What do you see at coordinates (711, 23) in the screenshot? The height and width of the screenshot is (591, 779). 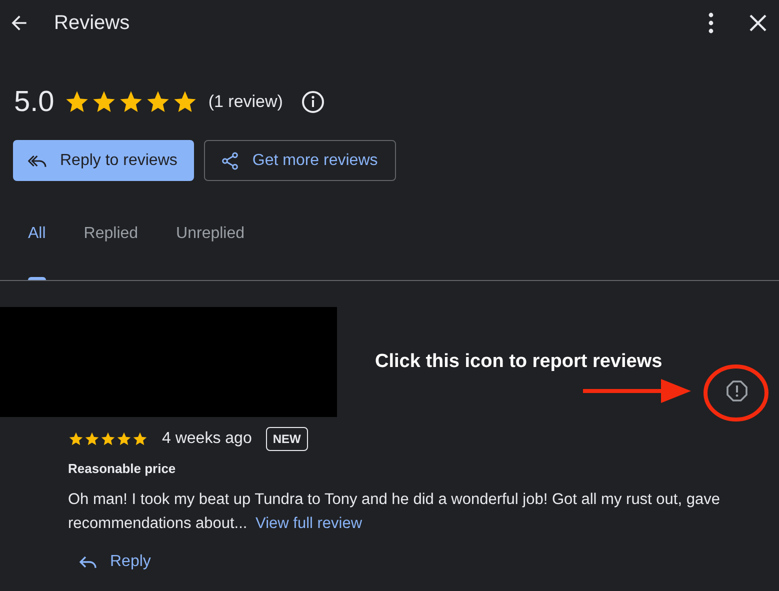 I see `more-options-icon` at bounding box center [711, 23].